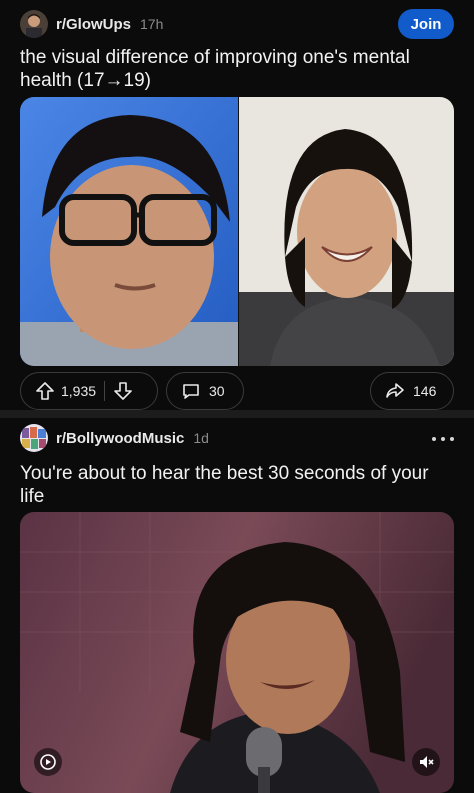  I want to click on comment-count: 30, so click(217, 391).